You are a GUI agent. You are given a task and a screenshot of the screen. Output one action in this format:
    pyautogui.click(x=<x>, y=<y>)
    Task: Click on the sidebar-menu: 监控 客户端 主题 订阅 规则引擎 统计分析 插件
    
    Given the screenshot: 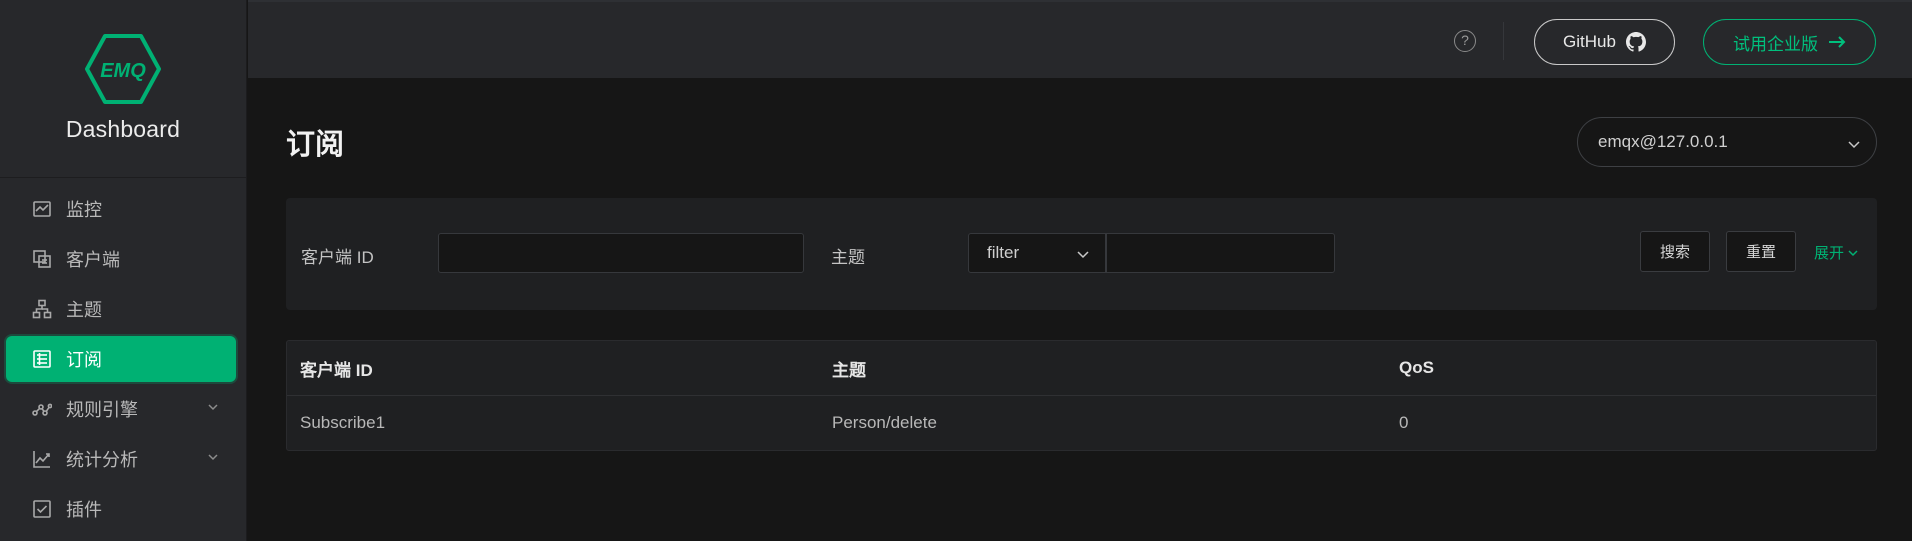 What is the action you would take?
    pyautogui.click(x=123, y=355)
    